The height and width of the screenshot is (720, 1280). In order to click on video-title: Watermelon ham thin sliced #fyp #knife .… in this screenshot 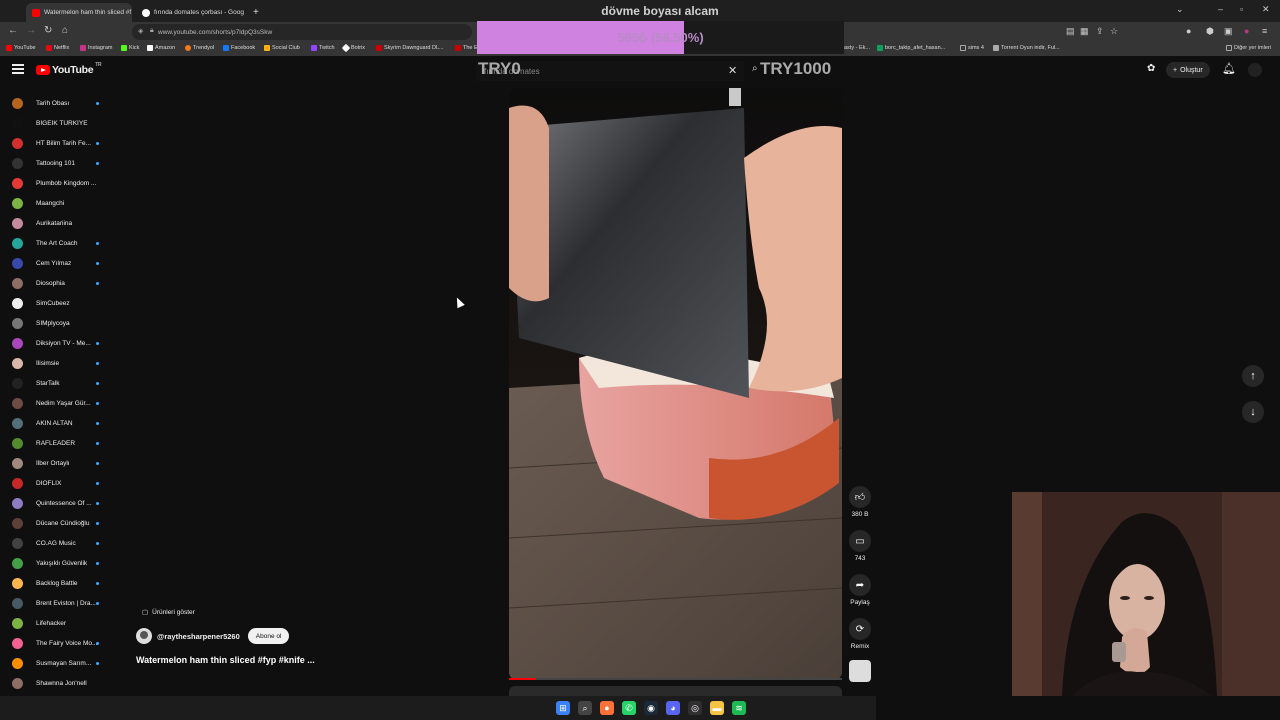, I will do `click(225, 660)`.